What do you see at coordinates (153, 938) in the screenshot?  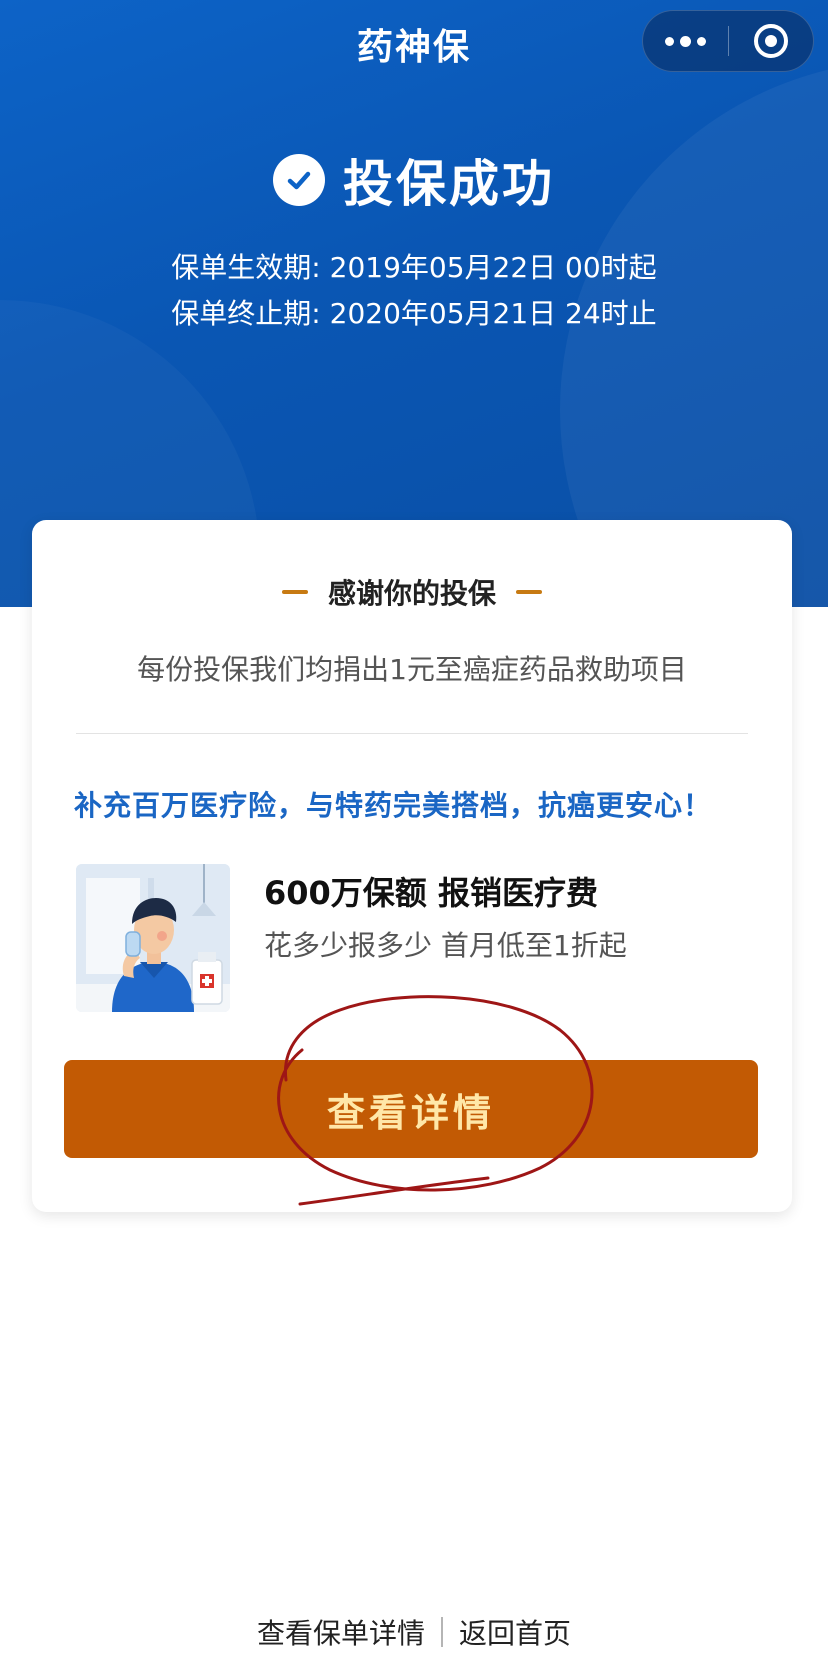 I see `product-illustration` at bounding box center [153, 938].